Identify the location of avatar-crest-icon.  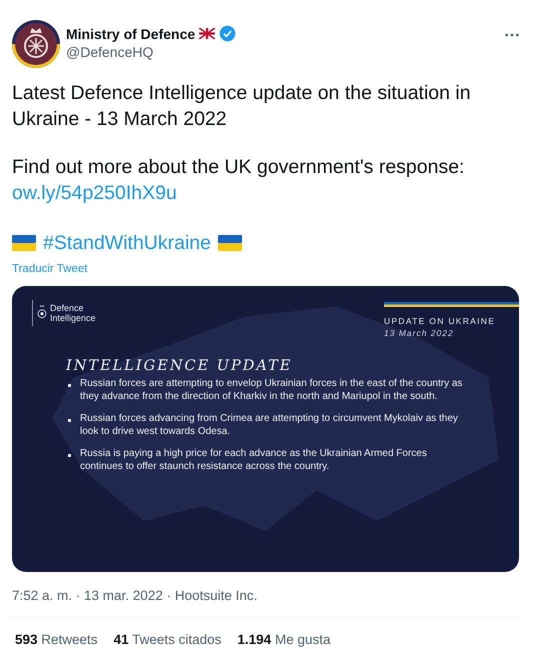
(36, 44).